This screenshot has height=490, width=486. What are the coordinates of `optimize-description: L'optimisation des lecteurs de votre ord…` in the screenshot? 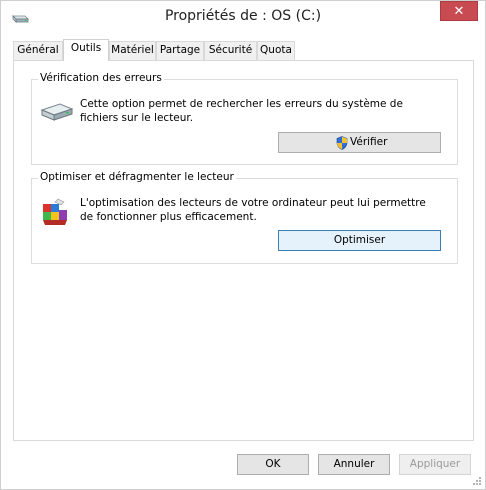 It's located at (253, 210).